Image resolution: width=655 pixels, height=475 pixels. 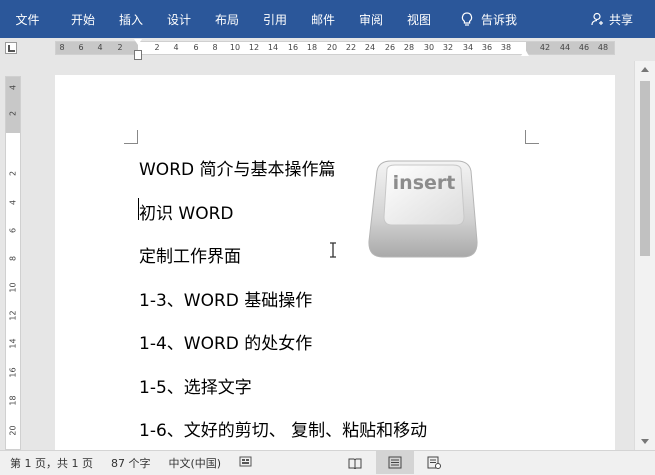 I want to click on person-icon, so click(x=597, y=19).